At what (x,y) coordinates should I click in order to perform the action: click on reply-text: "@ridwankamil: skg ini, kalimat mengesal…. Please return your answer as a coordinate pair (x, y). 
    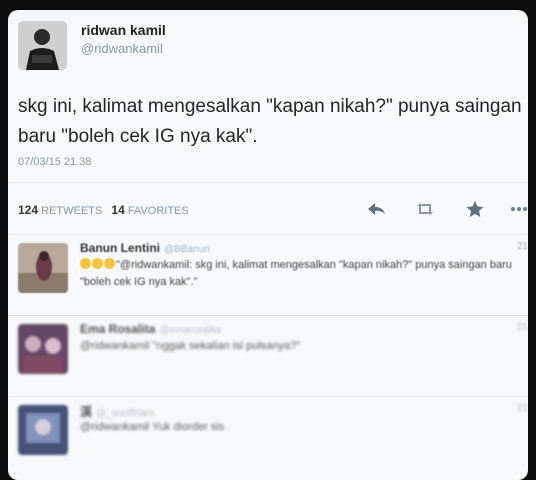
    Looking at the image, I should click on (300, 274).